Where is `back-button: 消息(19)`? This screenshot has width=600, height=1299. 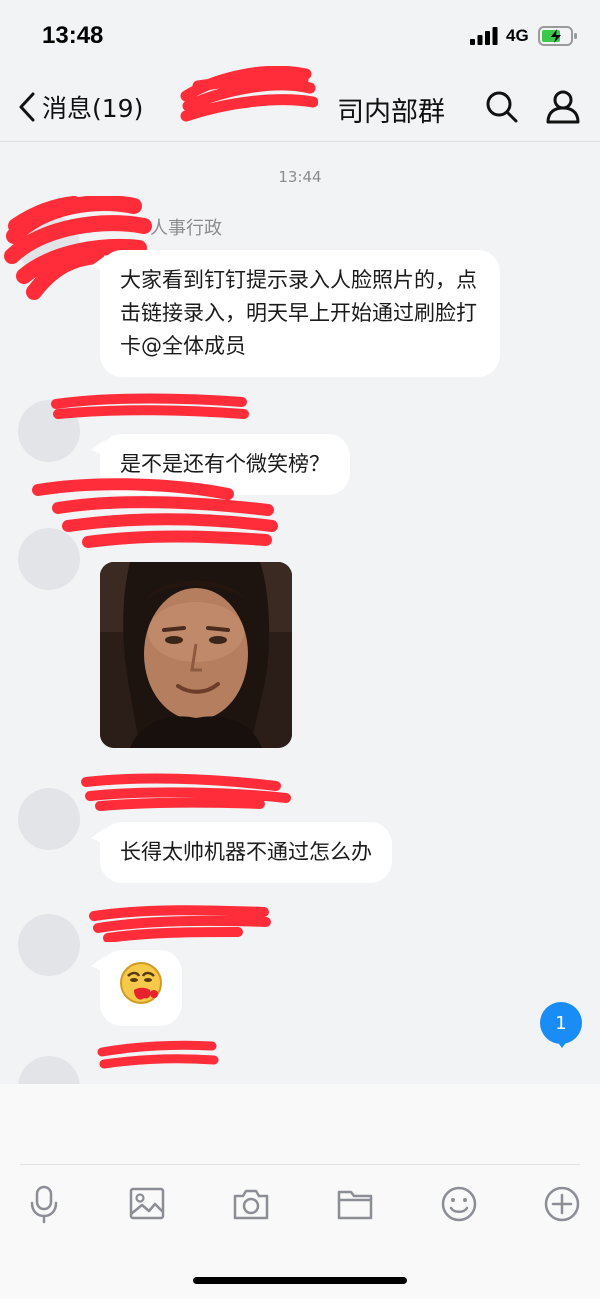
back-button: 消息(19) is located at coordinates (79, 107).